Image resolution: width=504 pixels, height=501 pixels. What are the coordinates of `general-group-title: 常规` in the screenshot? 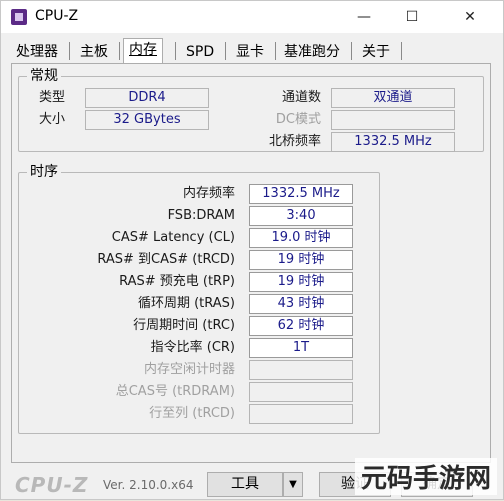 It's located at (44, 76).